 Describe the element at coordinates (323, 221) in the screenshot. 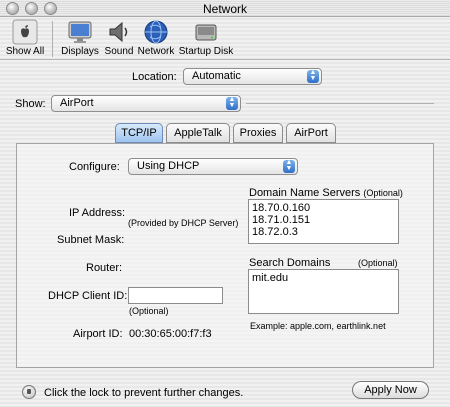

I see `dns-servers-list: 18.70.0.160 18.71.0.151 18.72.0.3` at that location.